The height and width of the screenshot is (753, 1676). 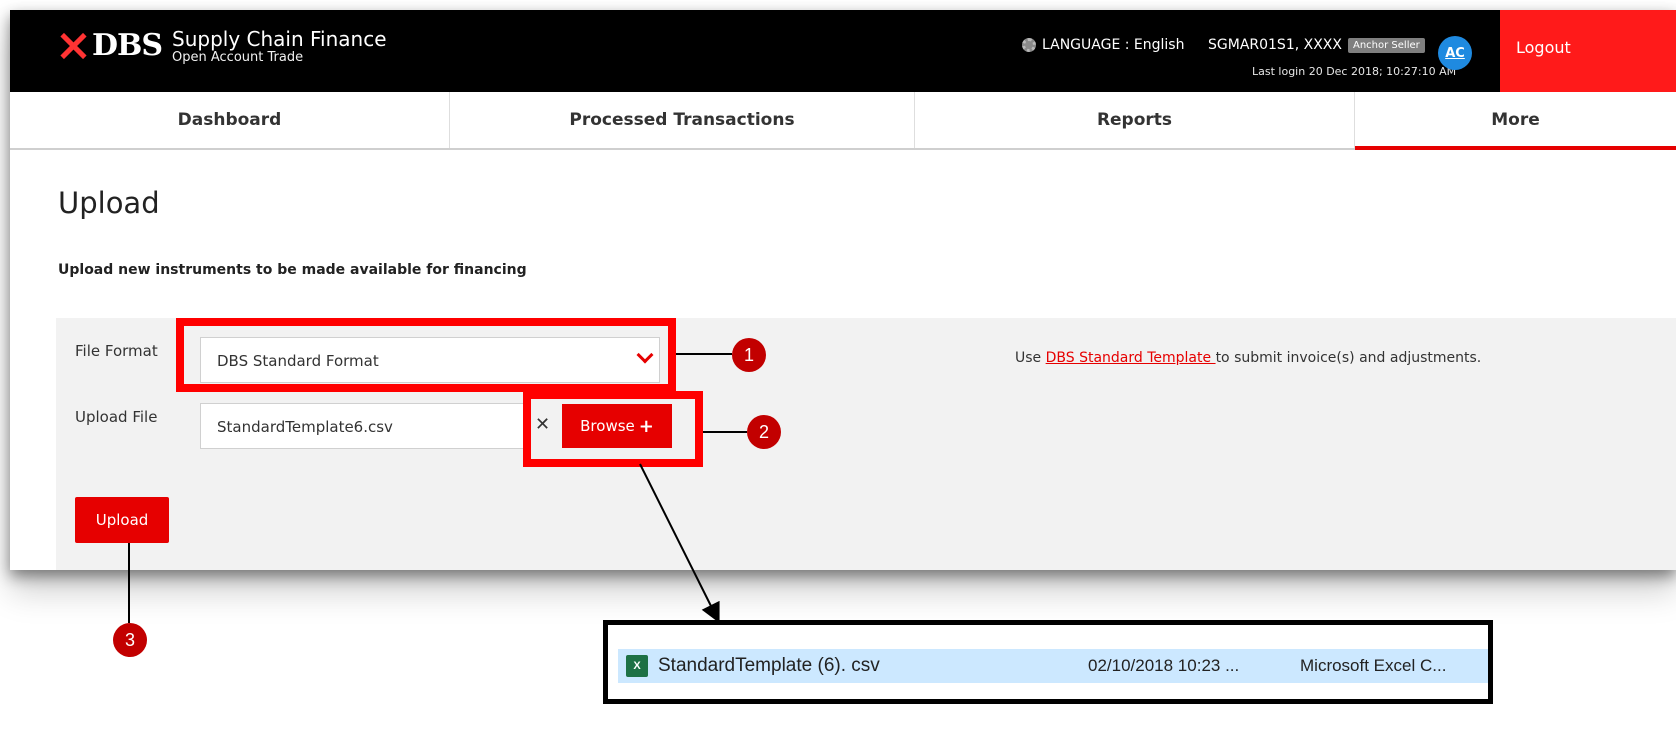 What do you see at coordinates (130, 640) in the screenshot?
I see `annotation-marker-3: 3` at bounding box center [130, 640].